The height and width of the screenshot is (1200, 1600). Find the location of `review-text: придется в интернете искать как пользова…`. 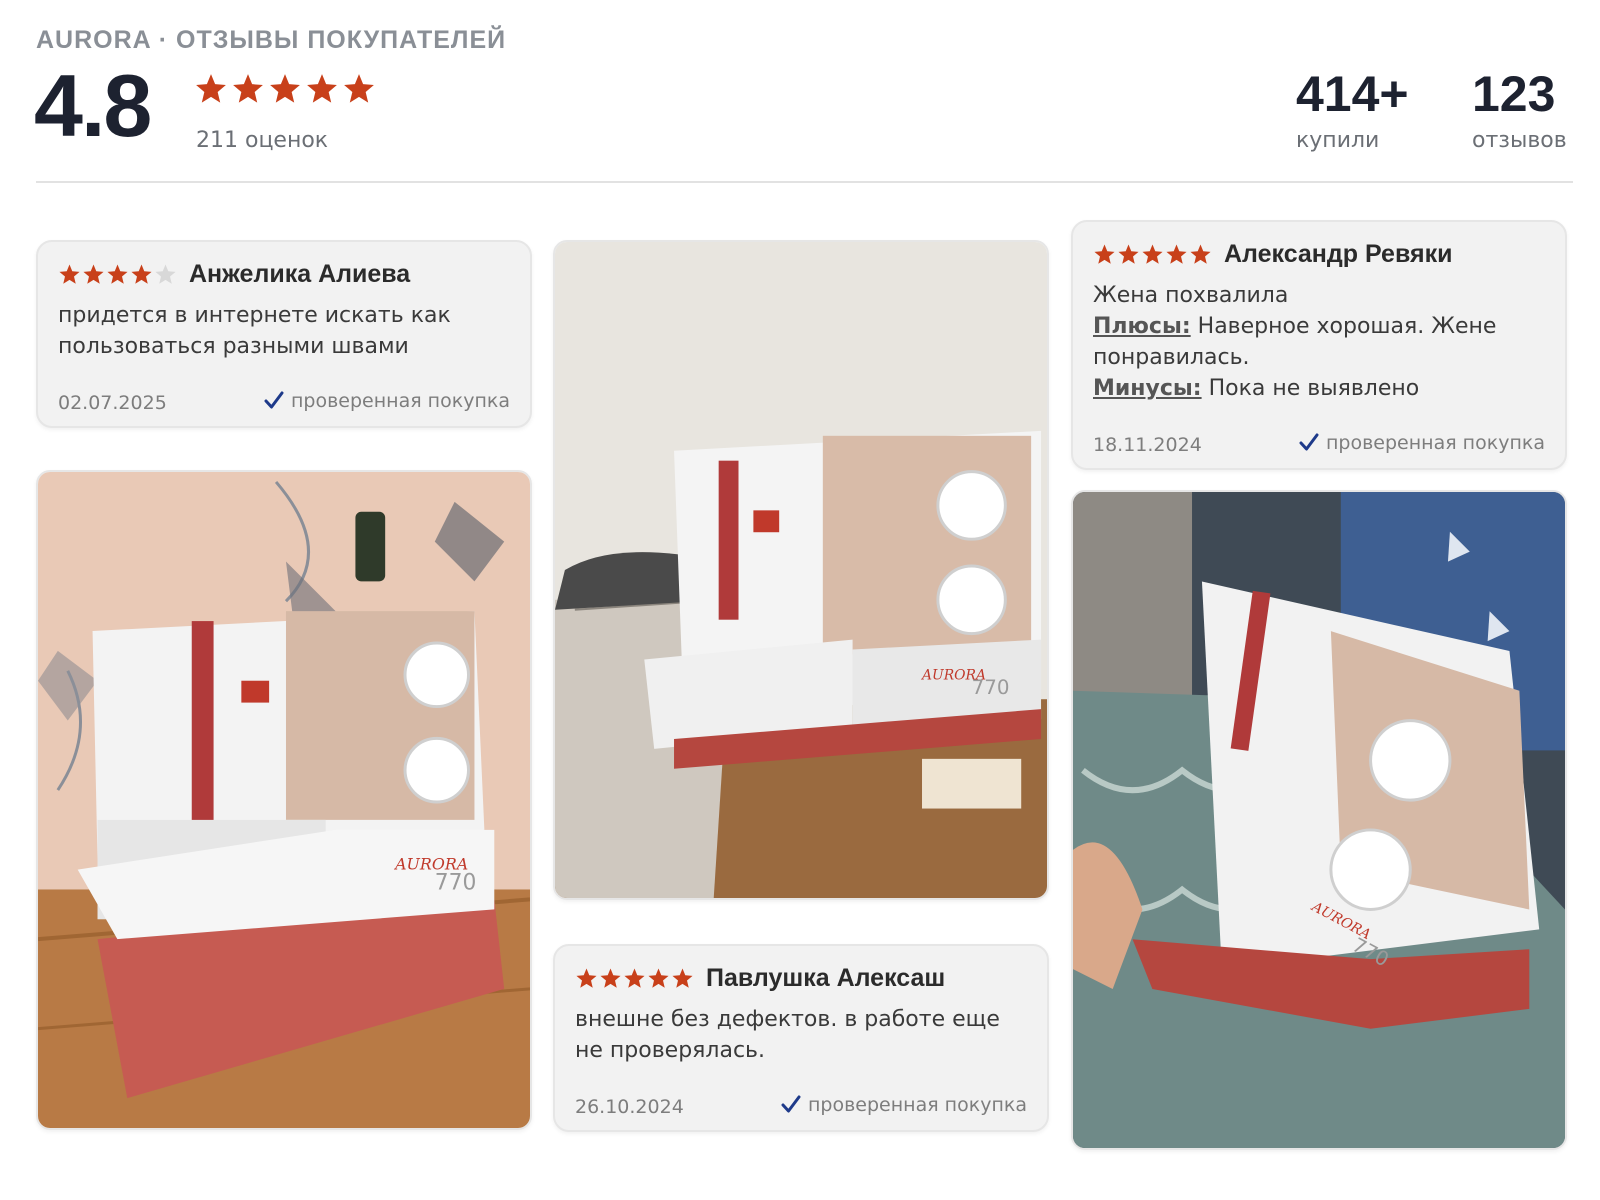

review-text: придется в интернете искать как пользова… is located at coordinates (254, 331).